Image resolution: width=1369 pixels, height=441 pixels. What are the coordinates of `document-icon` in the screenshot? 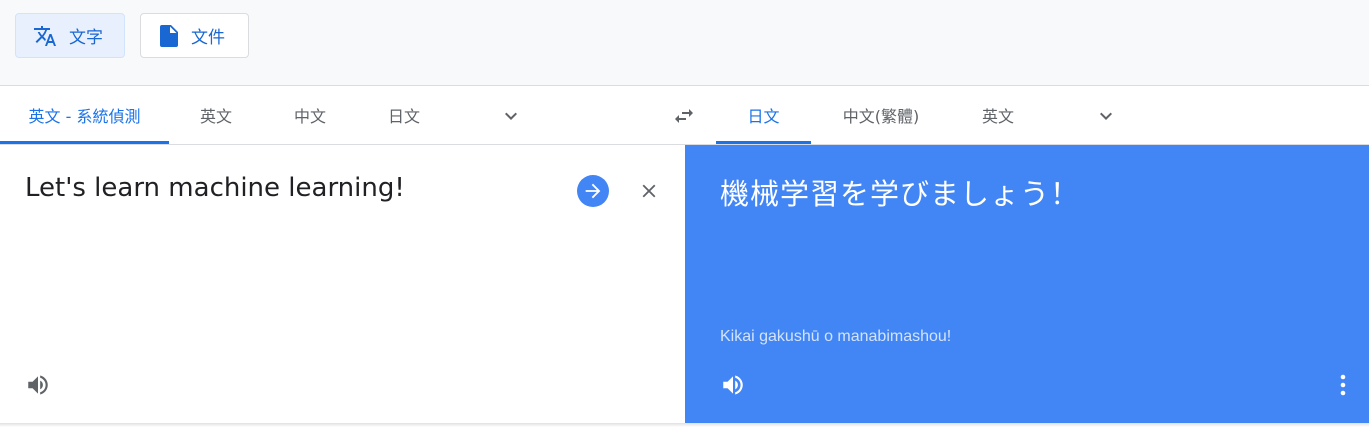 It's located at (169, 35).